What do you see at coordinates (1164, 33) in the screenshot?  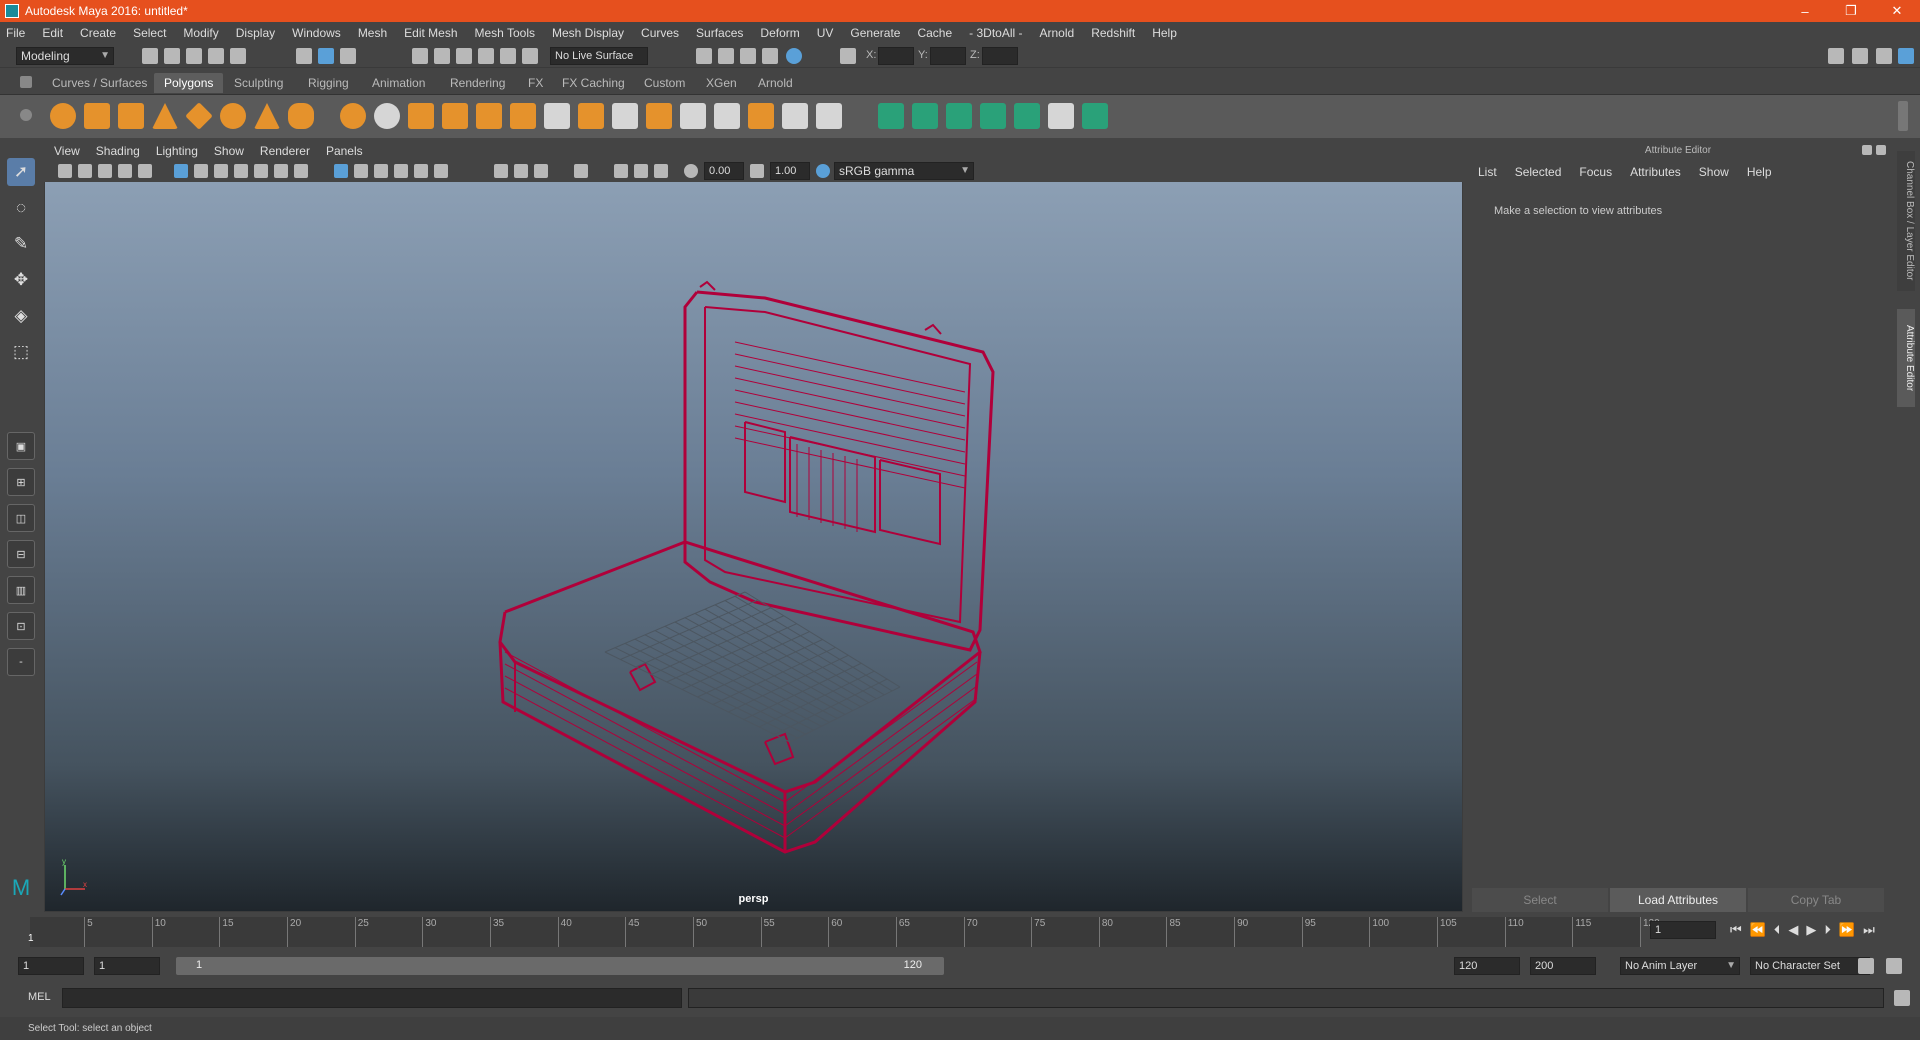 I see `menu-help: Help` at bounding box center [1164, 33].